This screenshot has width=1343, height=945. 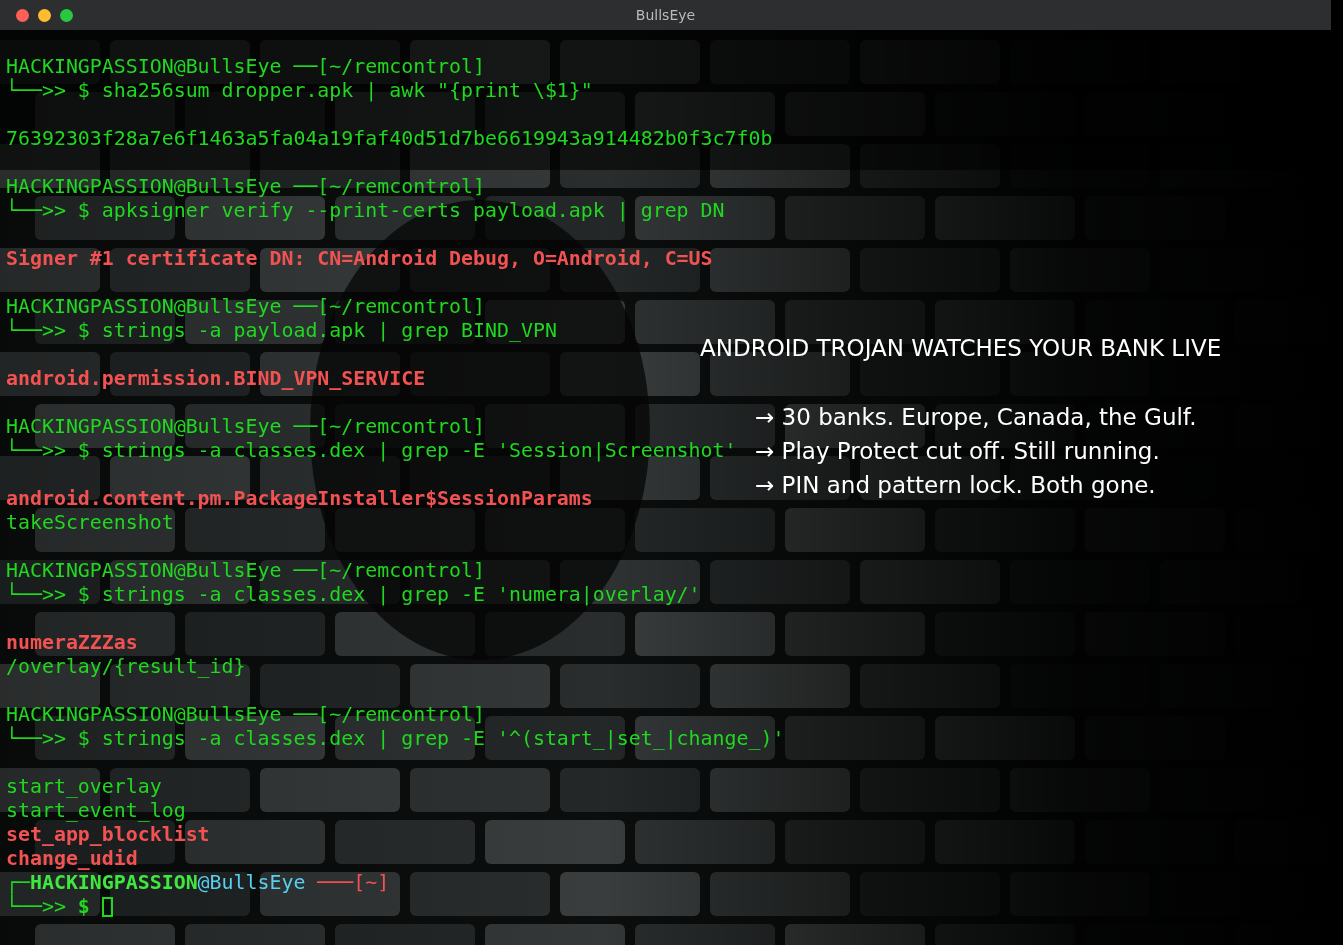 I want to click on bullet-text: → PIN and pattern lock. Both gone., so click(x=955, y=485).